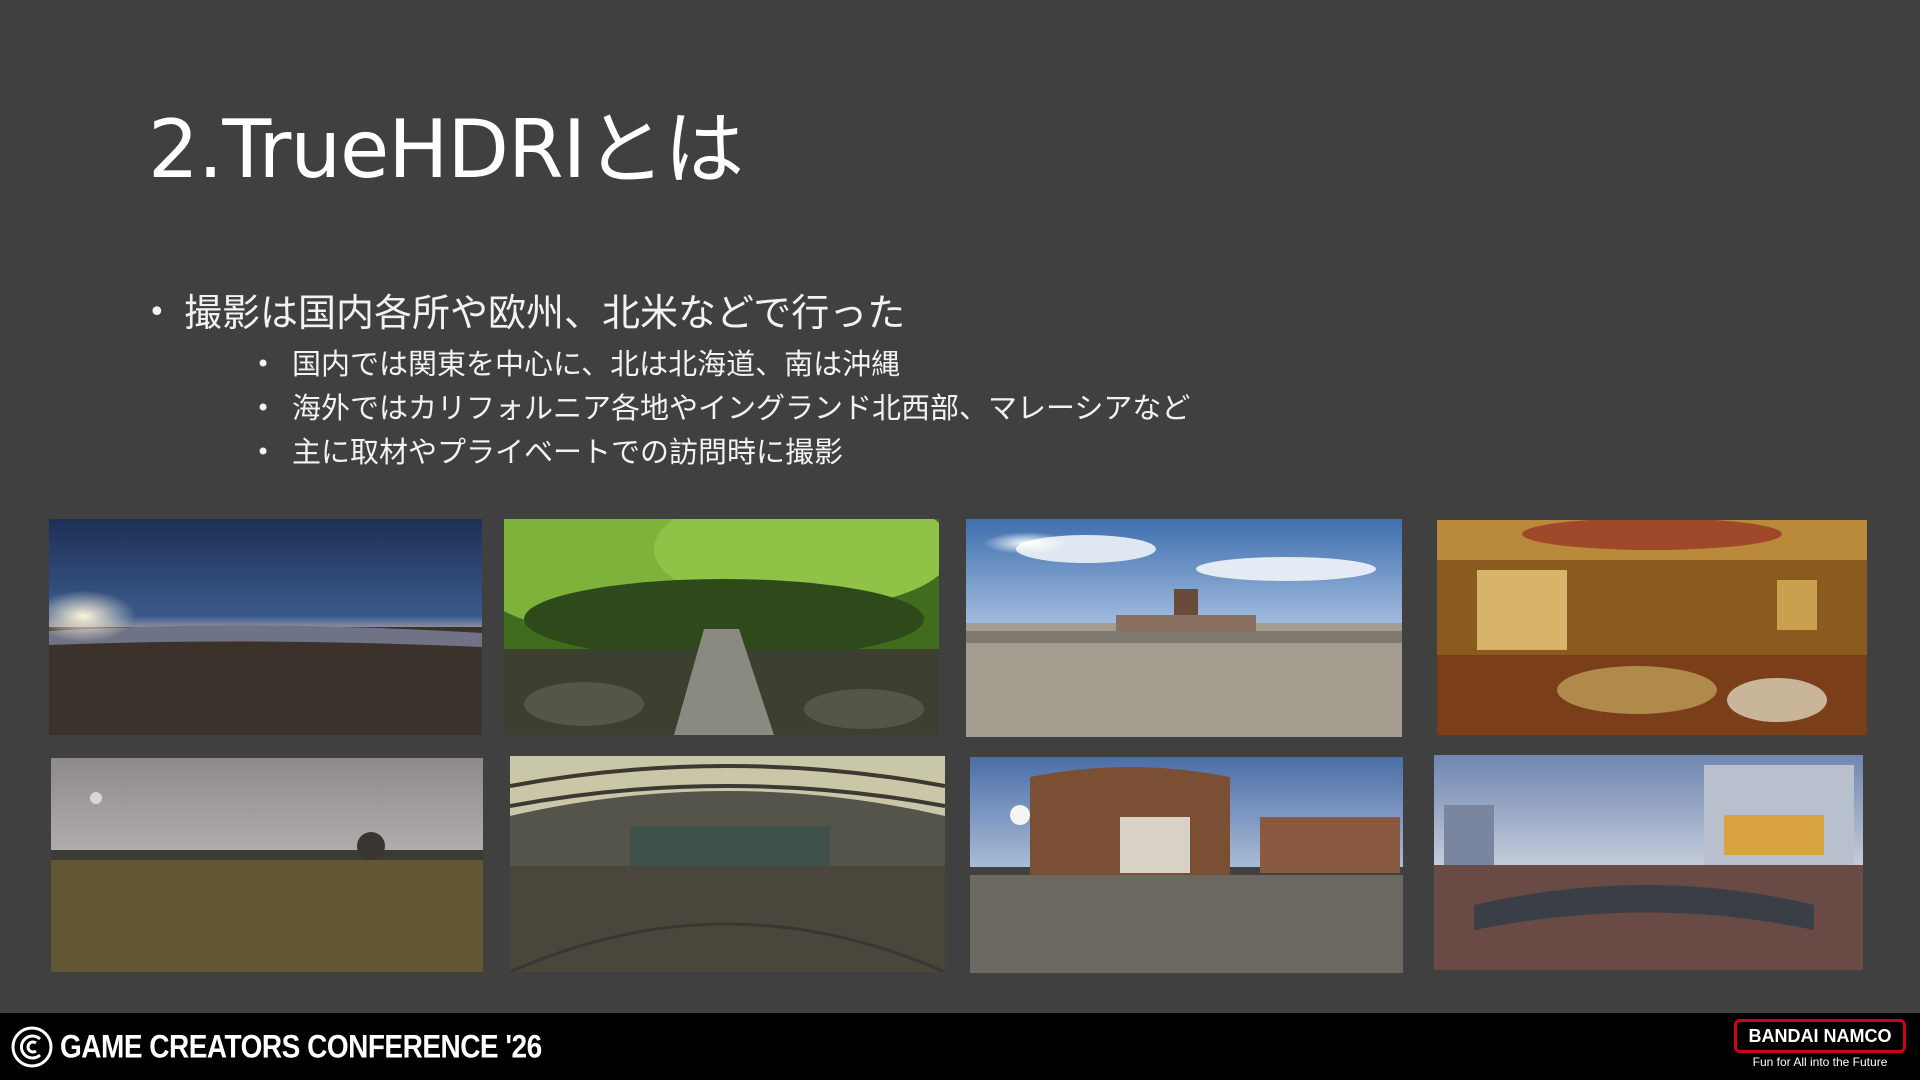  Describe the element at coordinates (1184, 628) in the screenshot. I see `hdri-photo-plaza-tower` at that location.